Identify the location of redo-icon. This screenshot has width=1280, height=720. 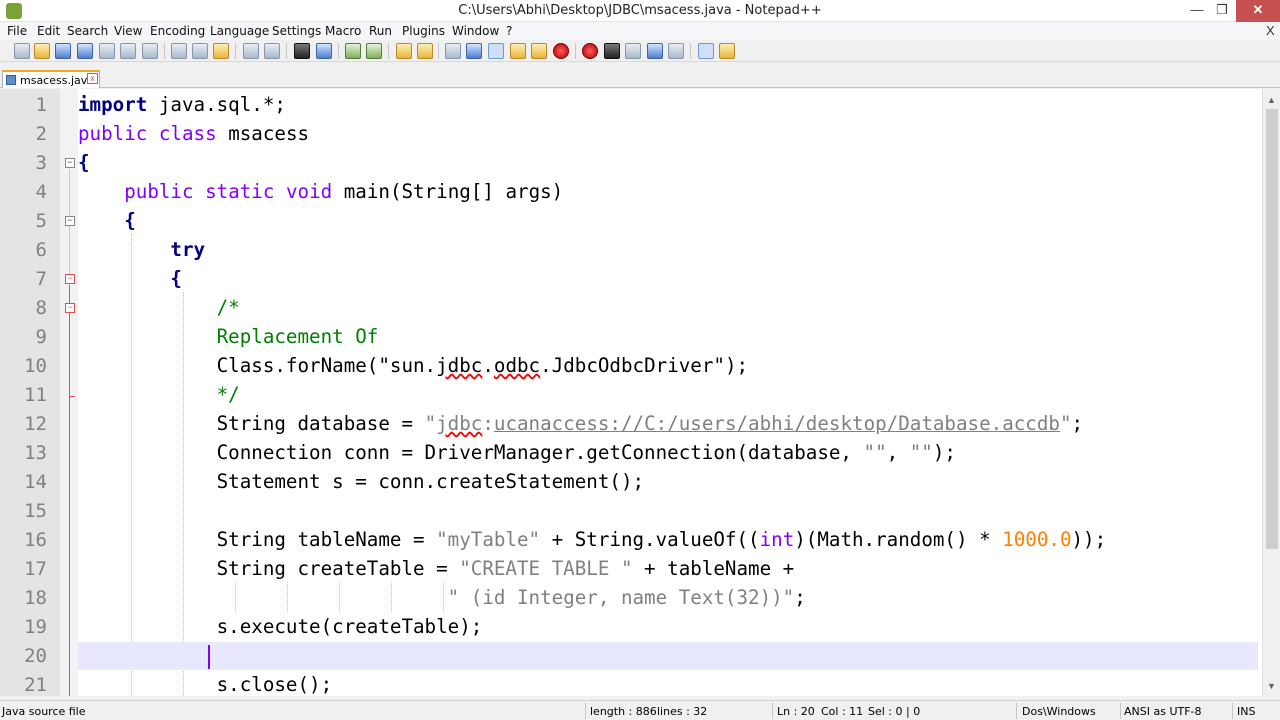
(272, 51).